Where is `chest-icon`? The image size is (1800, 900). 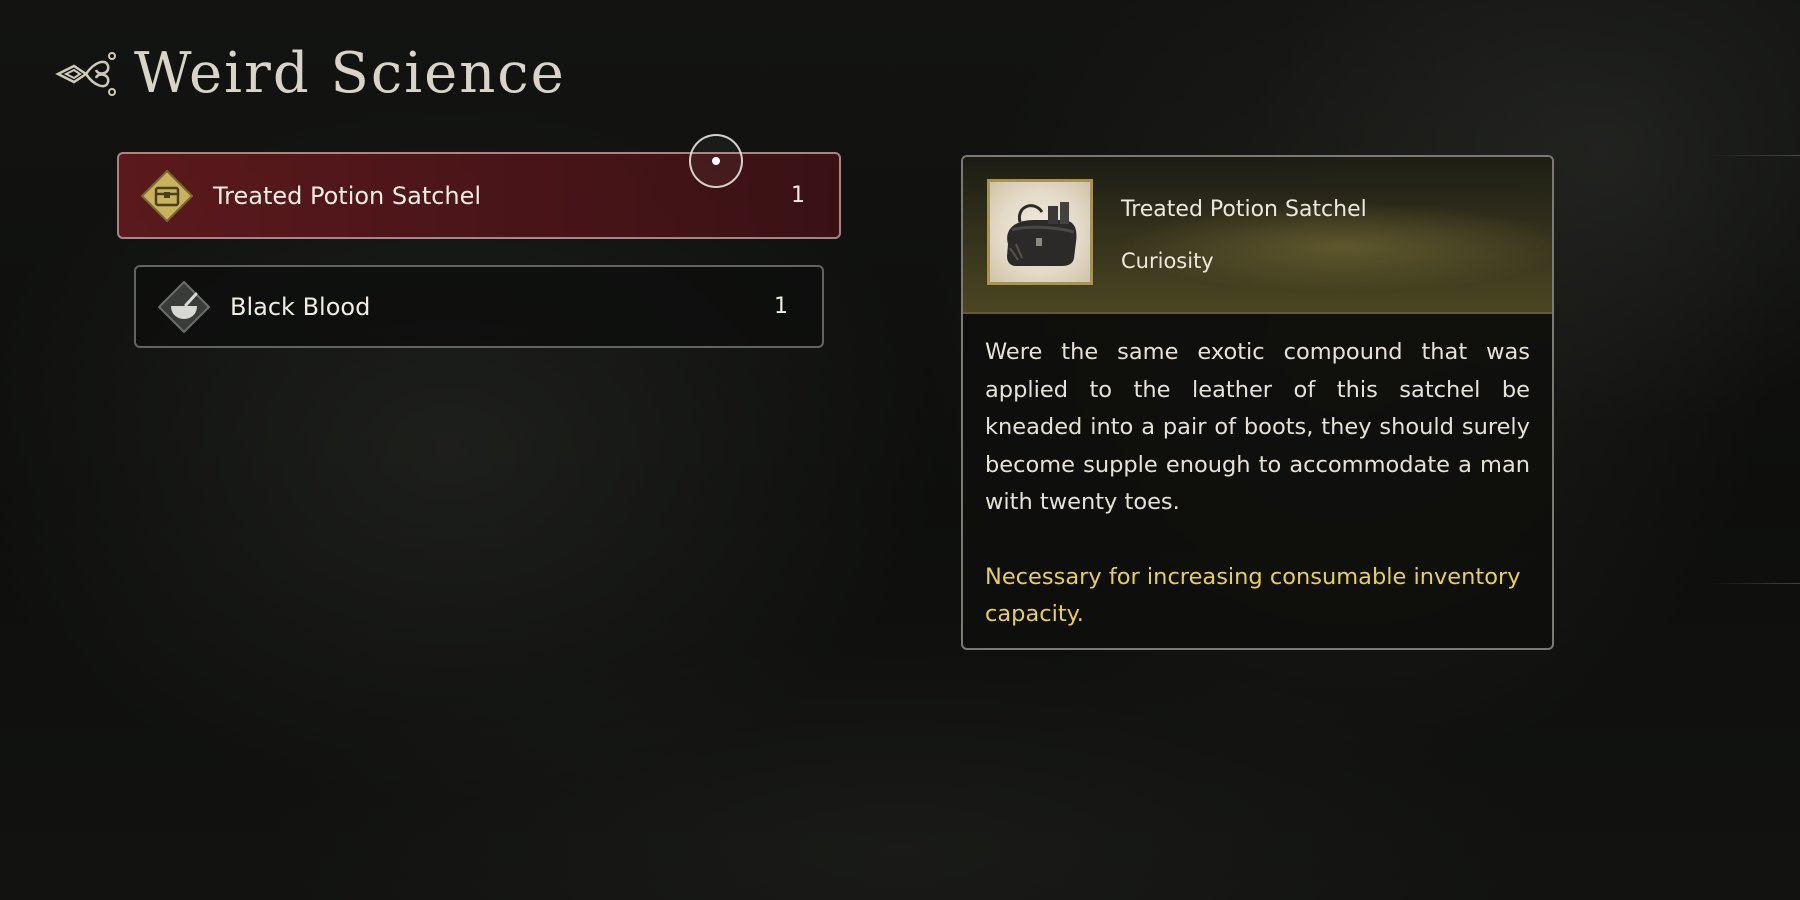 chest-icon is located at coordinates (167, 195).